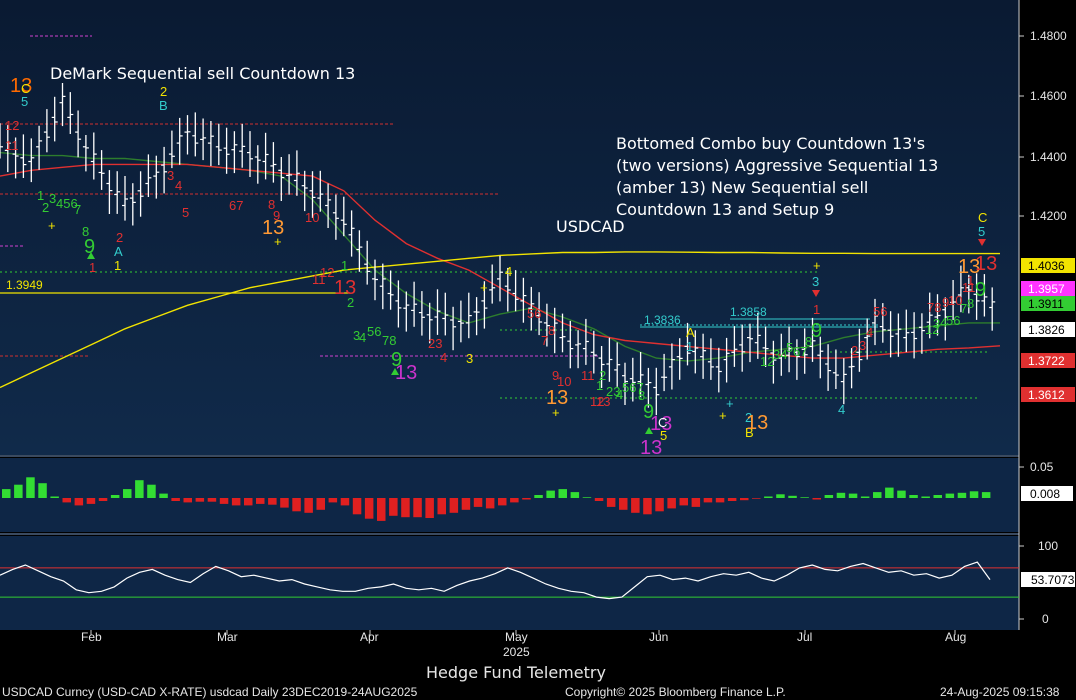 This screenshot has width=1076, height=700. I want to click on price-tag: 1.3722, so click(1048, 360).